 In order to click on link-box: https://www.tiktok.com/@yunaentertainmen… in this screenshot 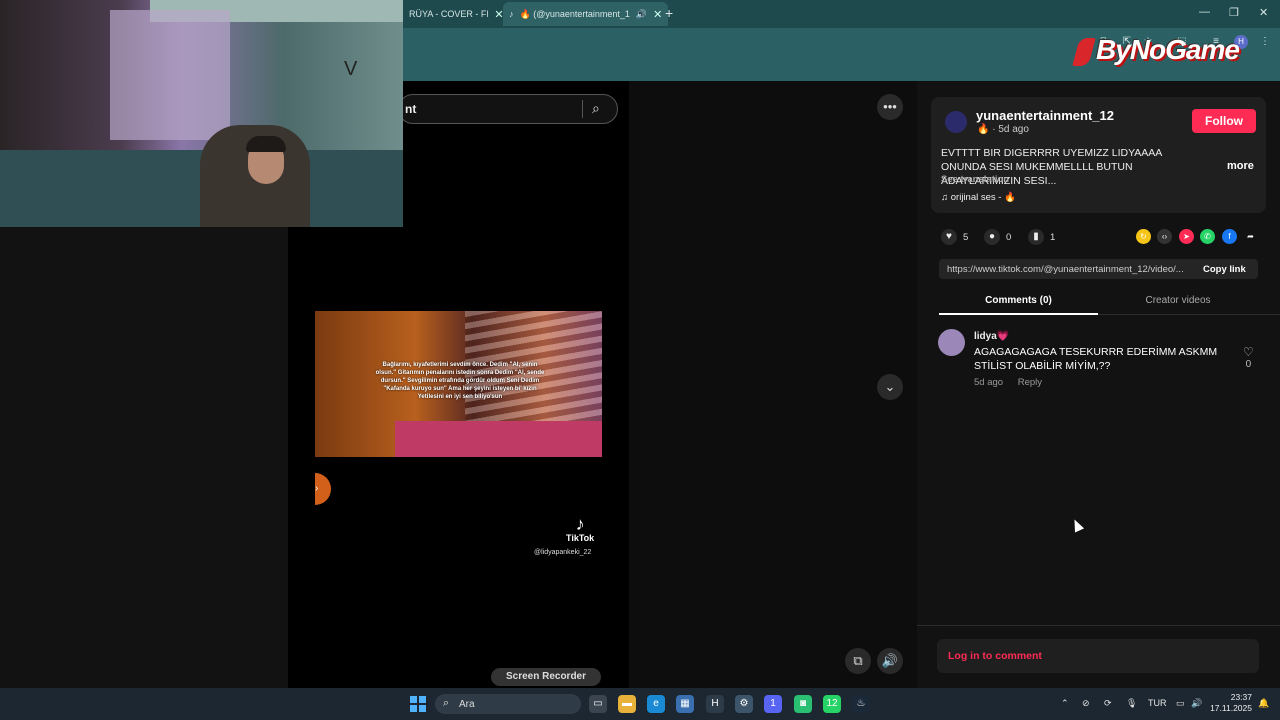, I will do `click(1098, 269)`.